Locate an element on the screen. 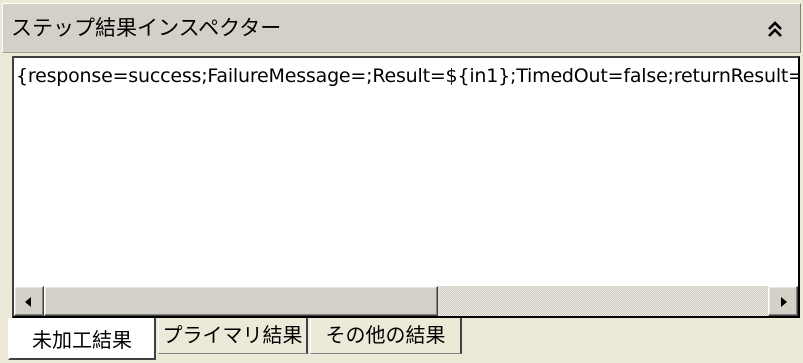 Image resolution: width=803 pixels, height=363 pixels. tab-primary-result: プライマリ結果 is located at coordinates (233, 336).